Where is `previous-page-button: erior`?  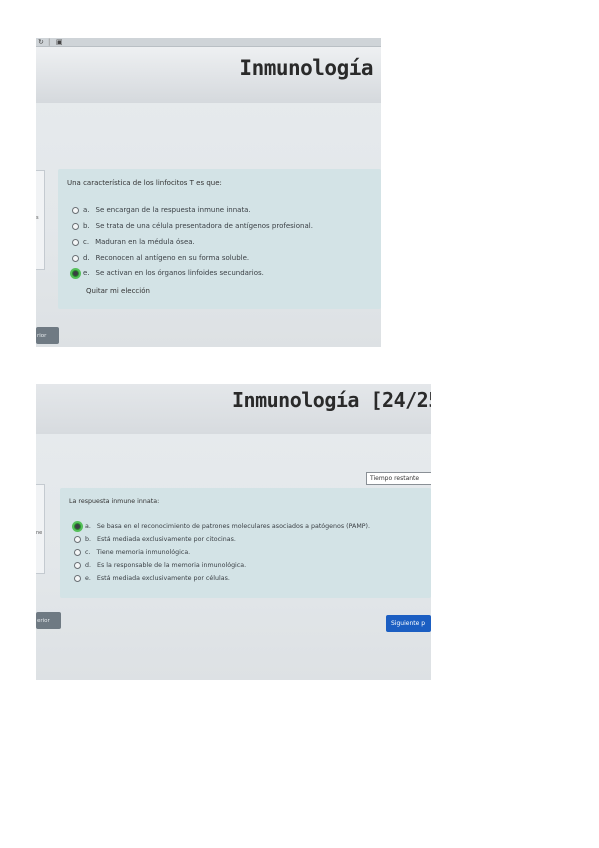 previous-page-button: erior is located at coordinates (48, 620).